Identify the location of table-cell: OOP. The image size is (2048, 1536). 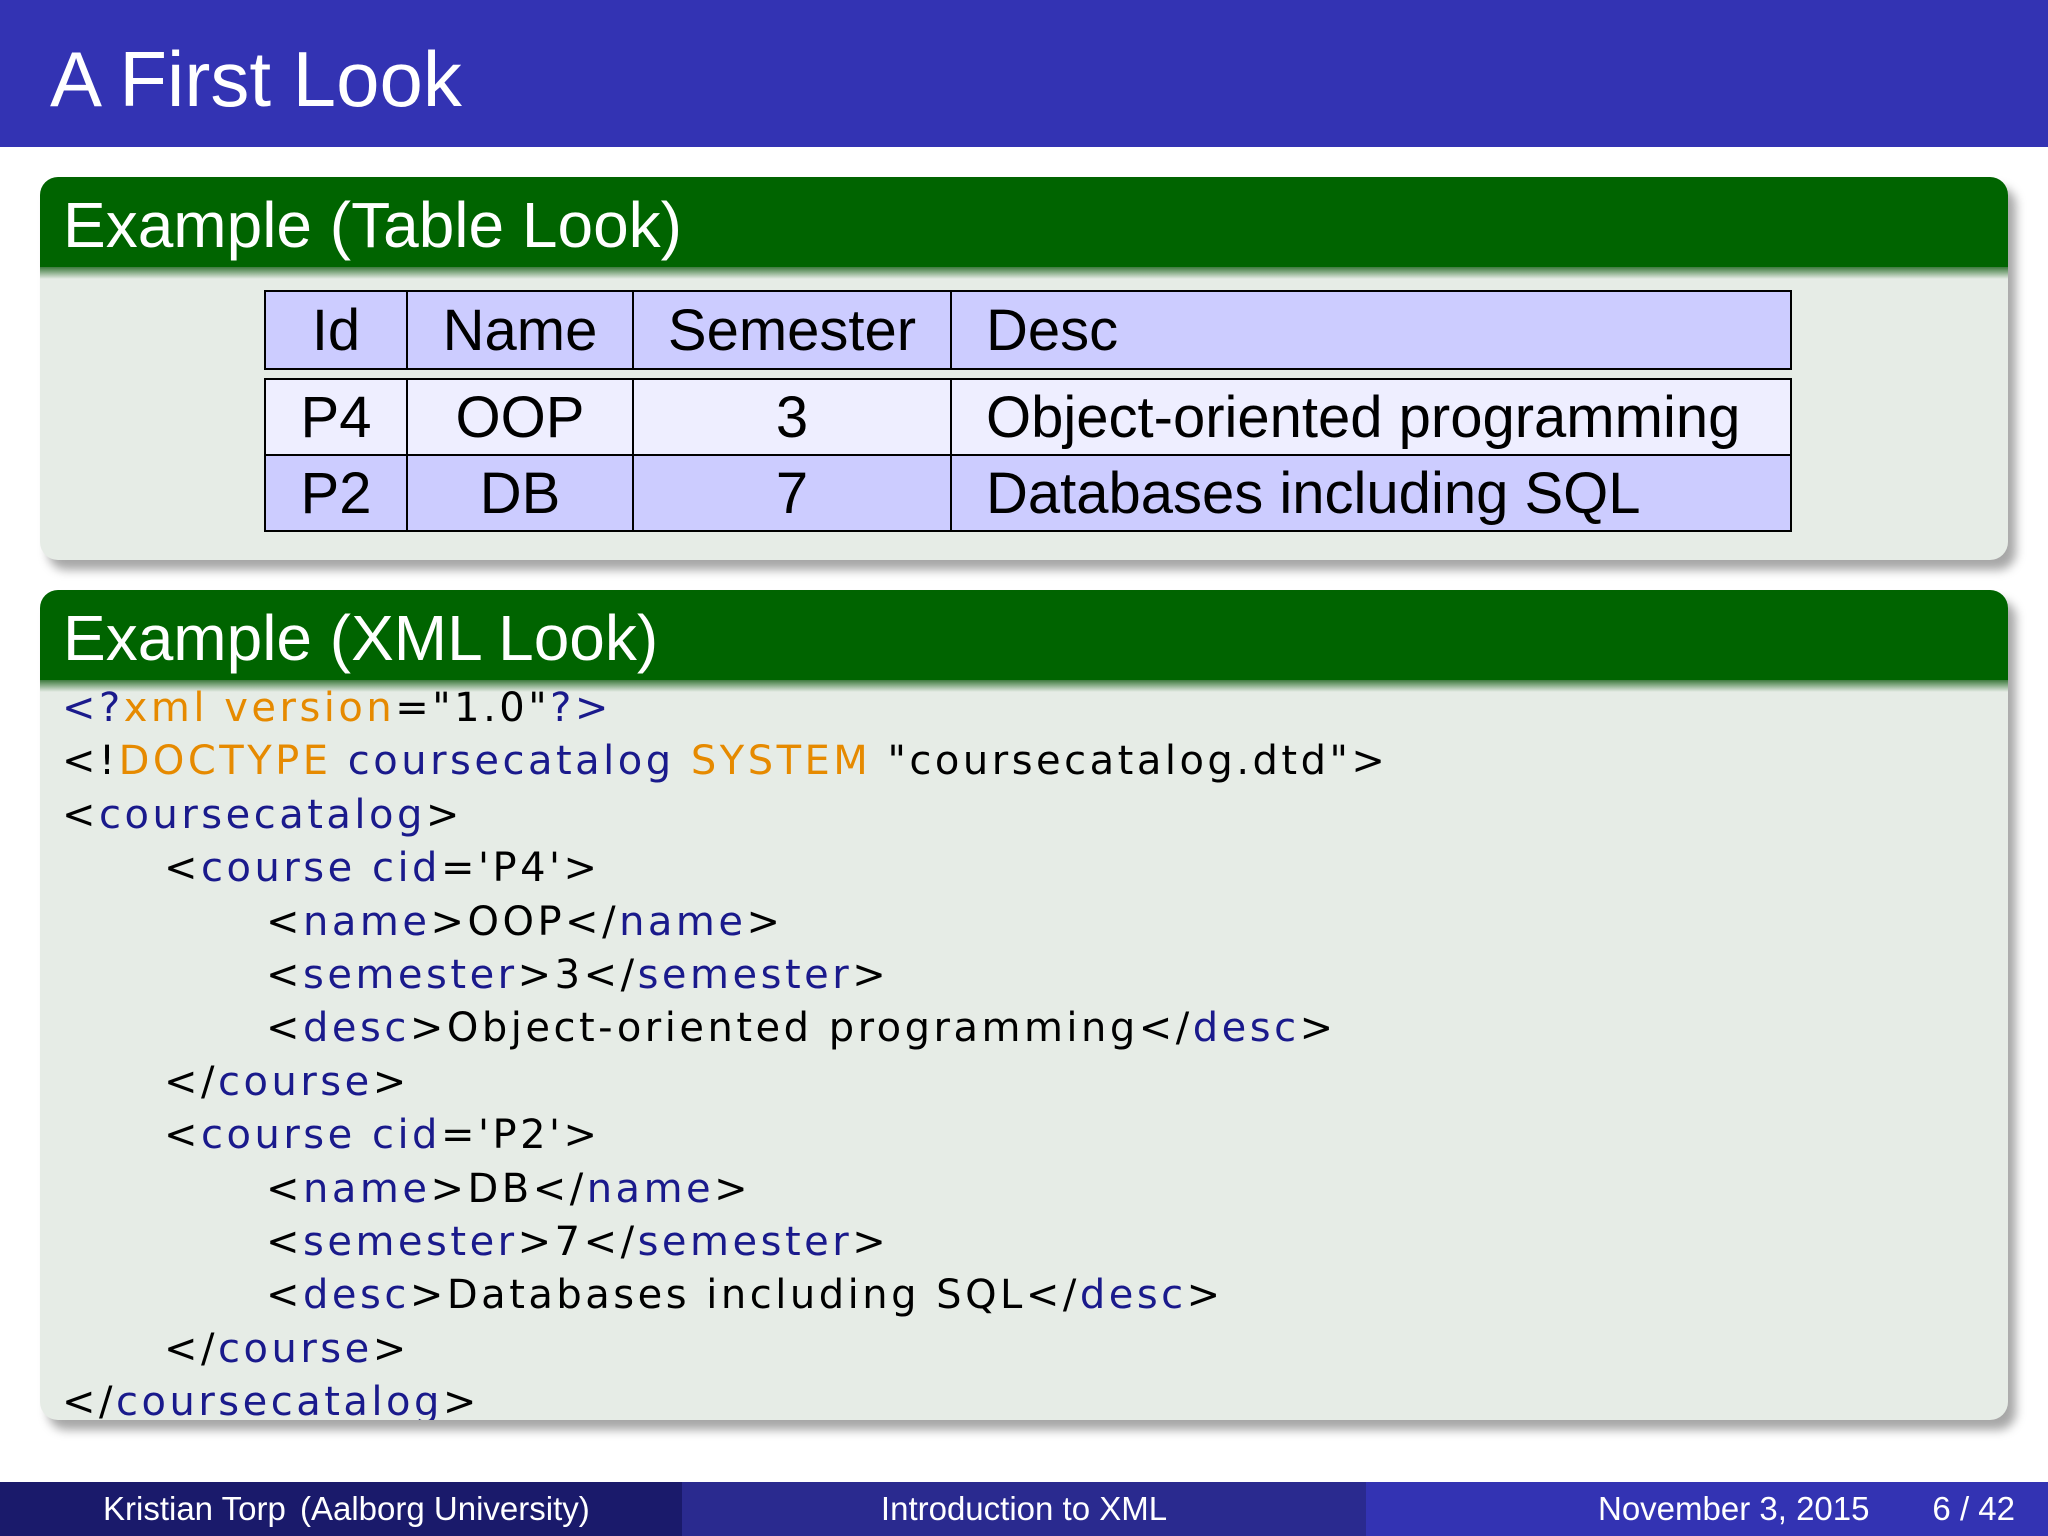
(520, 417).